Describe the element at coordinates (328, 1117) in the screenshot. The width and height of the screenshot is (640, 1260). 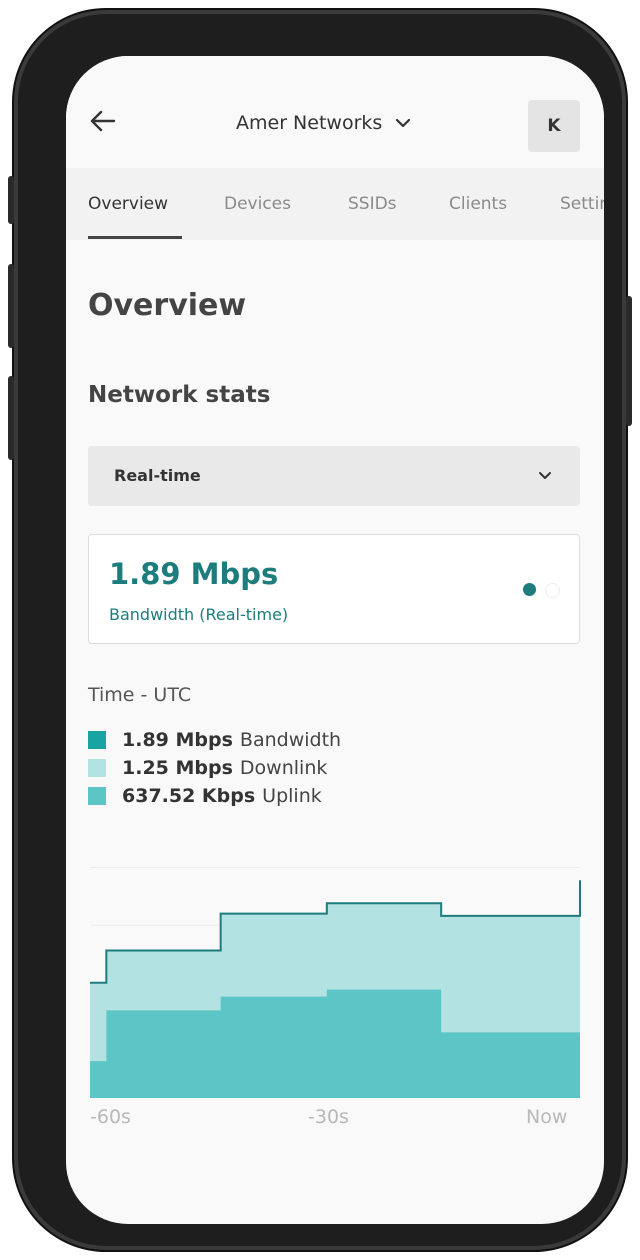
I see `x-tick-label: -30s` at that location.